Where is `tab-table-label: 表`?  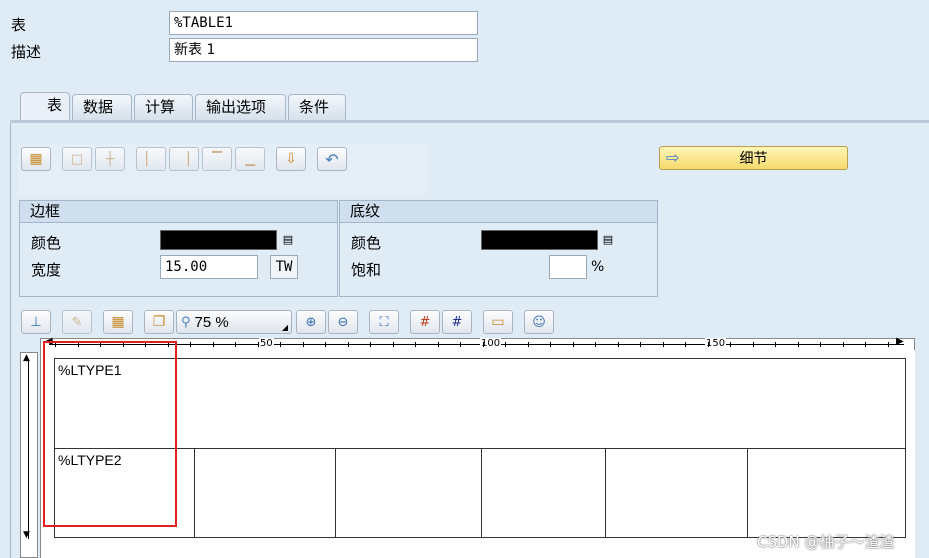
tab-table-label: 表 is located at coordinates (55, 105).